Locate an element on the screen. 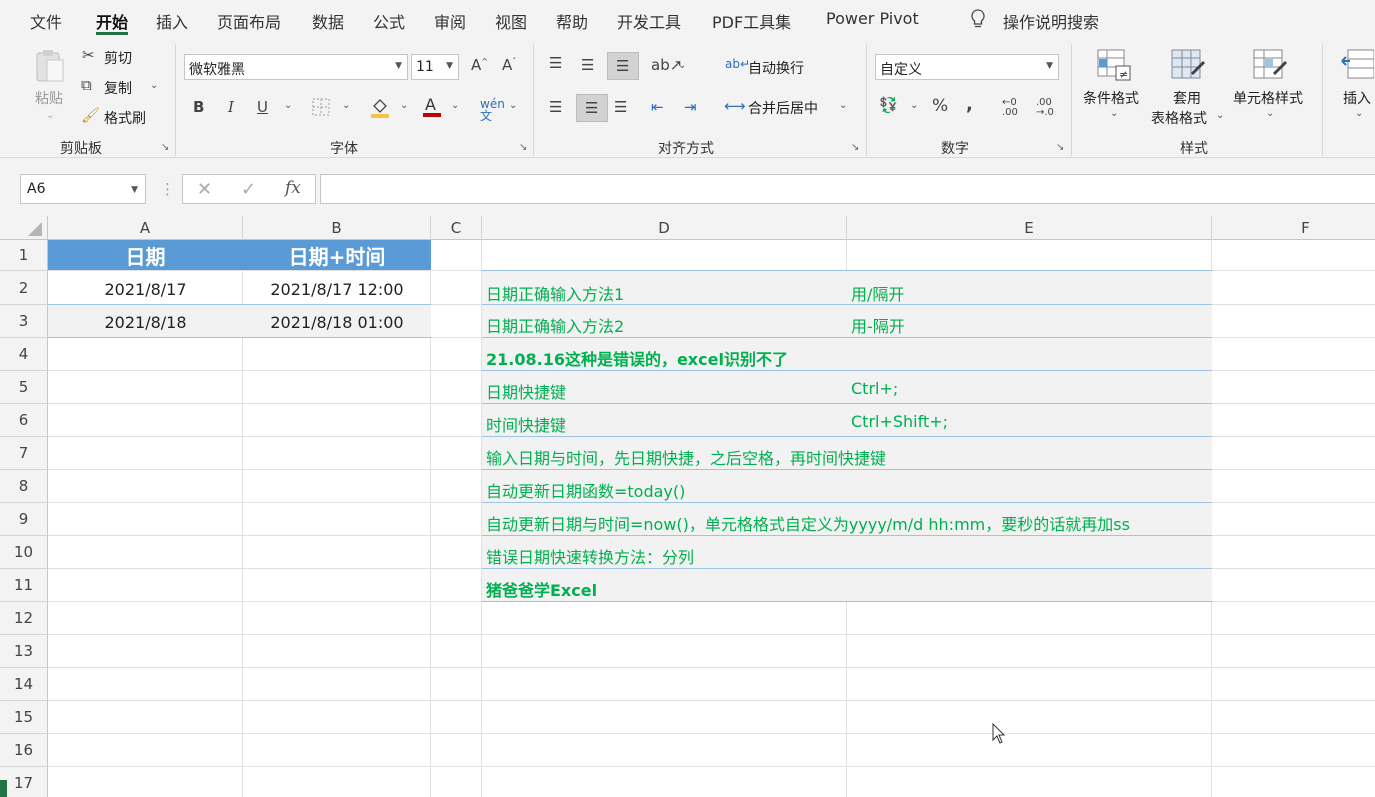  table-dropdown-icon: ⌄ is located at coordinates (1220, 115).